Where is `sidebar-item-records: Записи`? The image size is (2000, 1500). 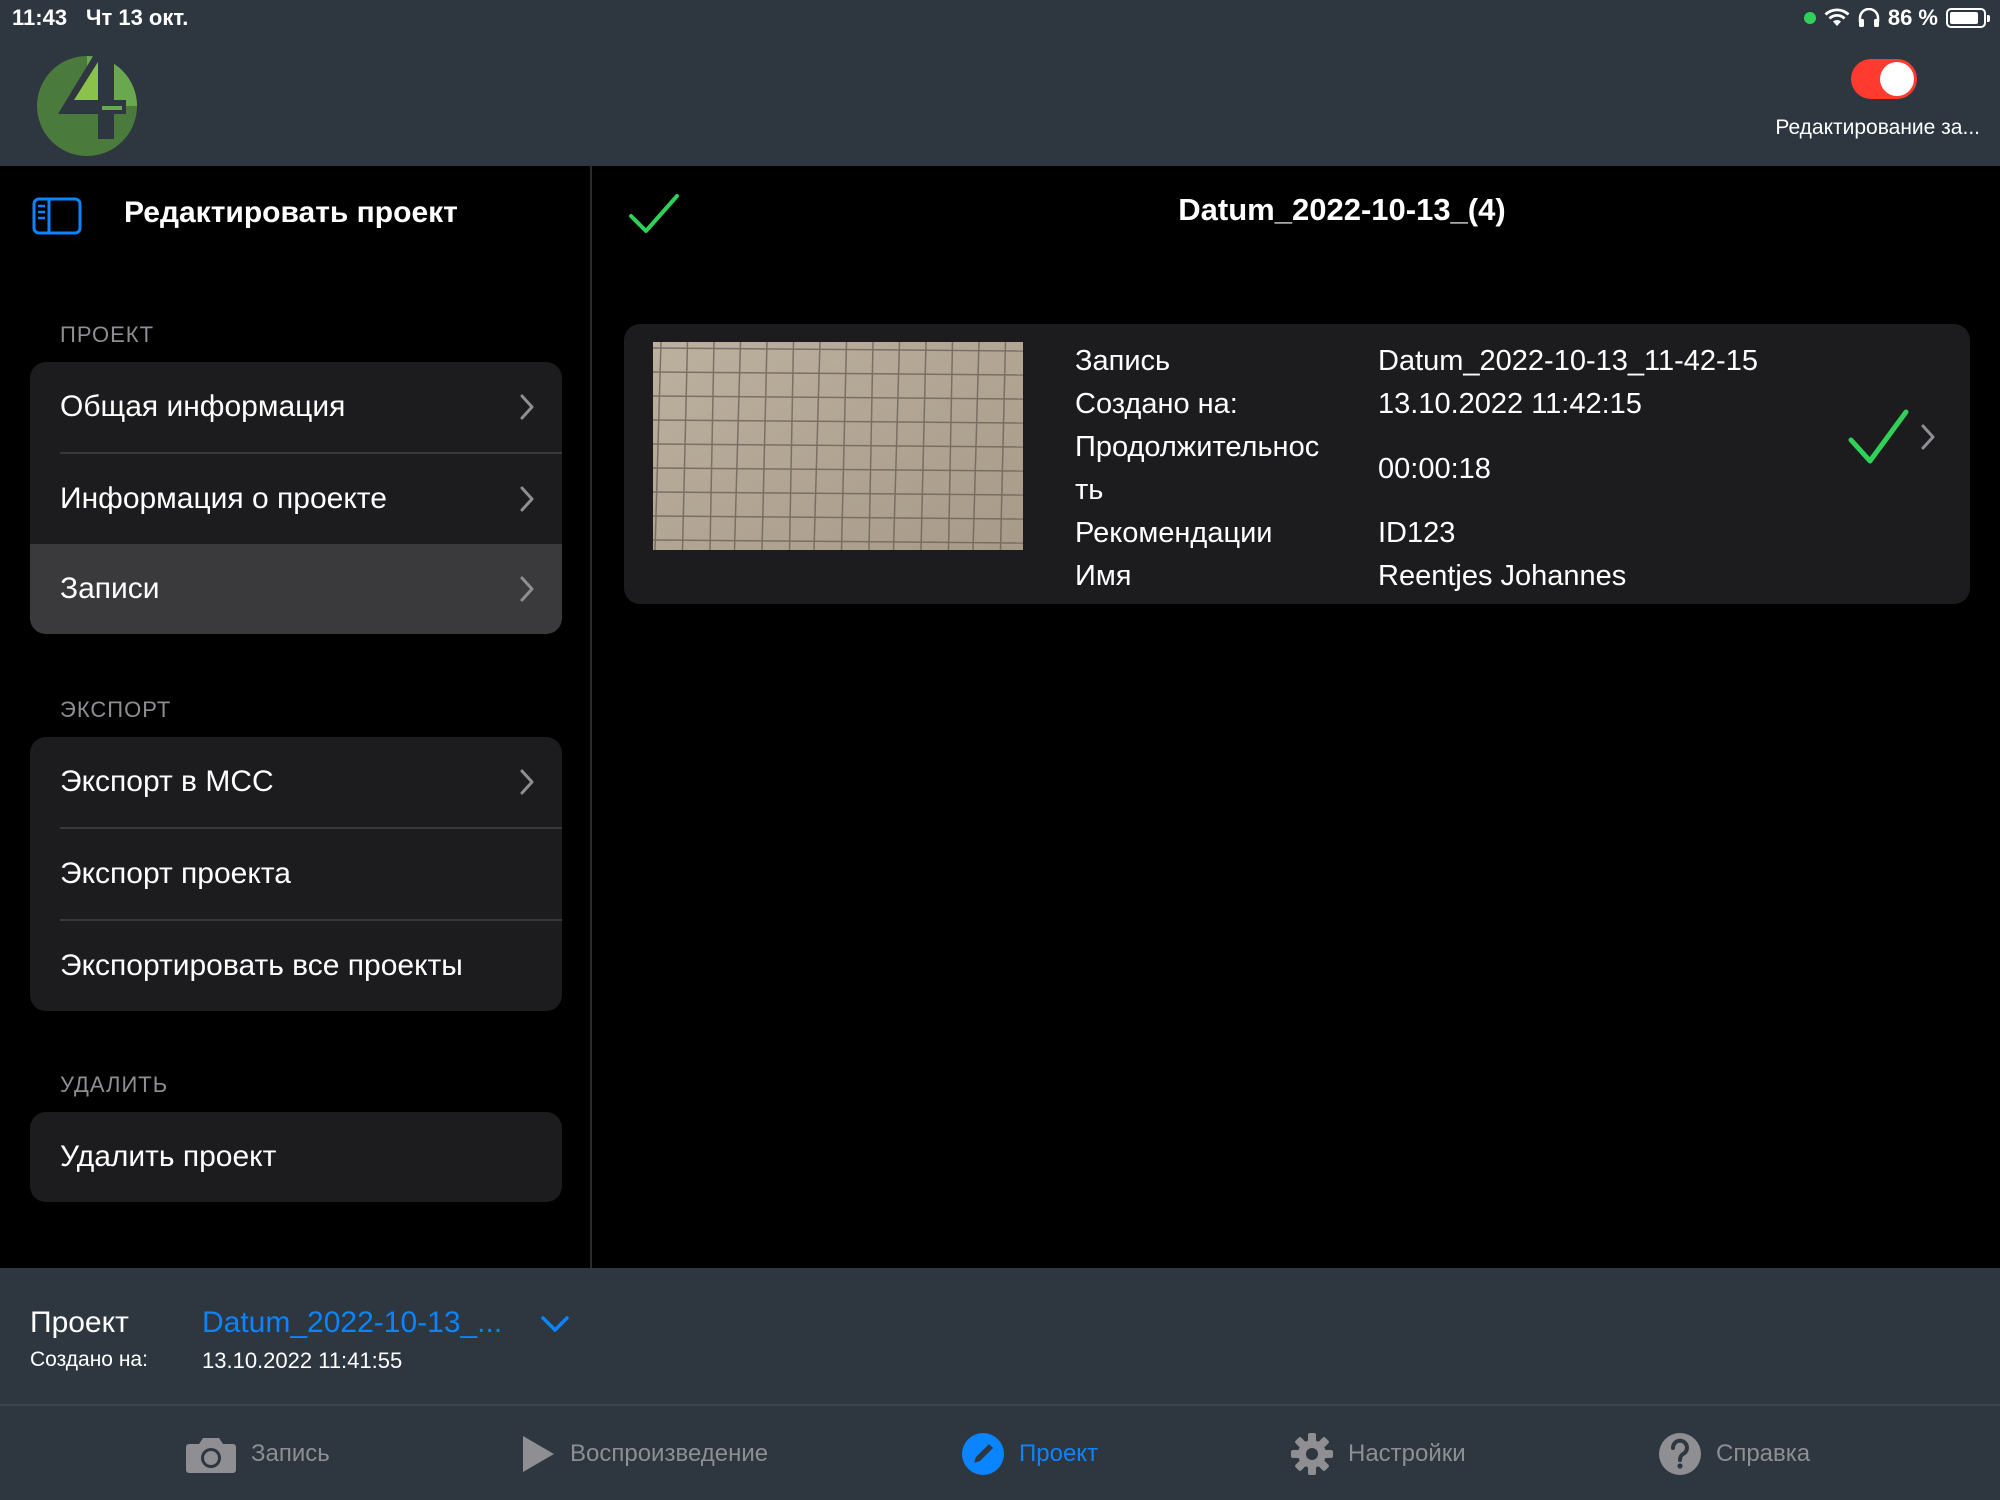
sidebar-item-records: Записи is located at coordinates (296, 589).